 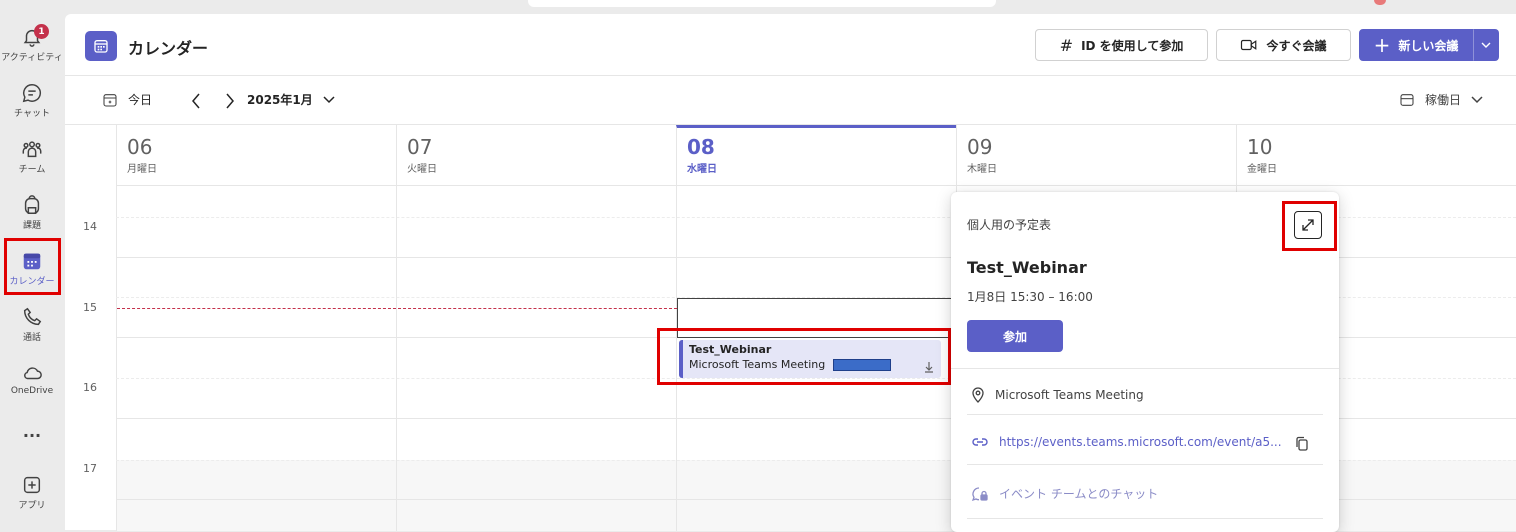 What do you see at coordinates (1407, 99) in the screenshot?
I see `work-week-icon` at bounding box center [1407, 99].